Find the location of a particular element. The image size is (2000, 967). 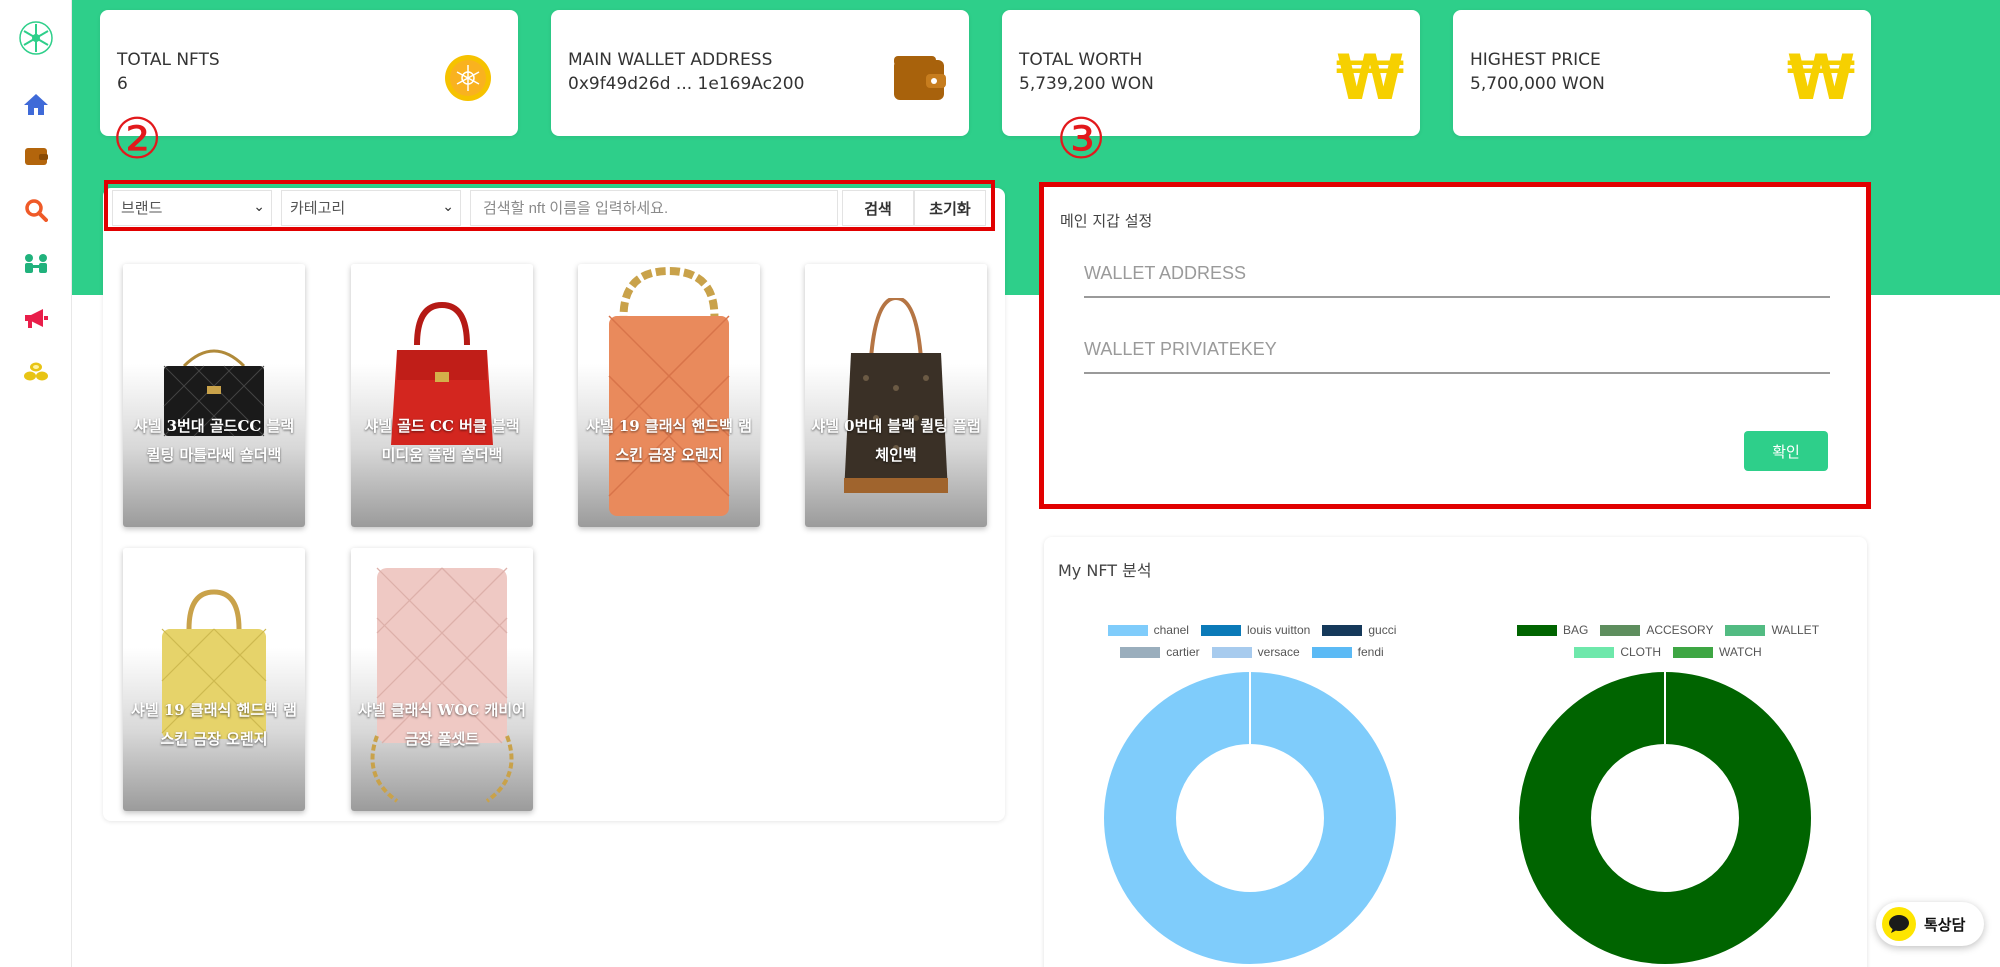

stat-label: TOTAL WORTH is located at coordinates (1081, 60).